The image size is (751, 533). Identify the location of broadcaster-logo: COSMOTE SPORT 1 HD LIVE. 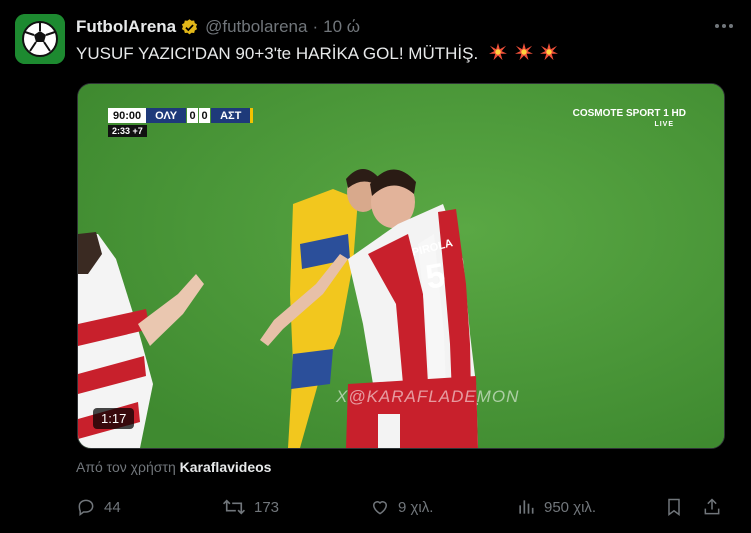
(629, 119).